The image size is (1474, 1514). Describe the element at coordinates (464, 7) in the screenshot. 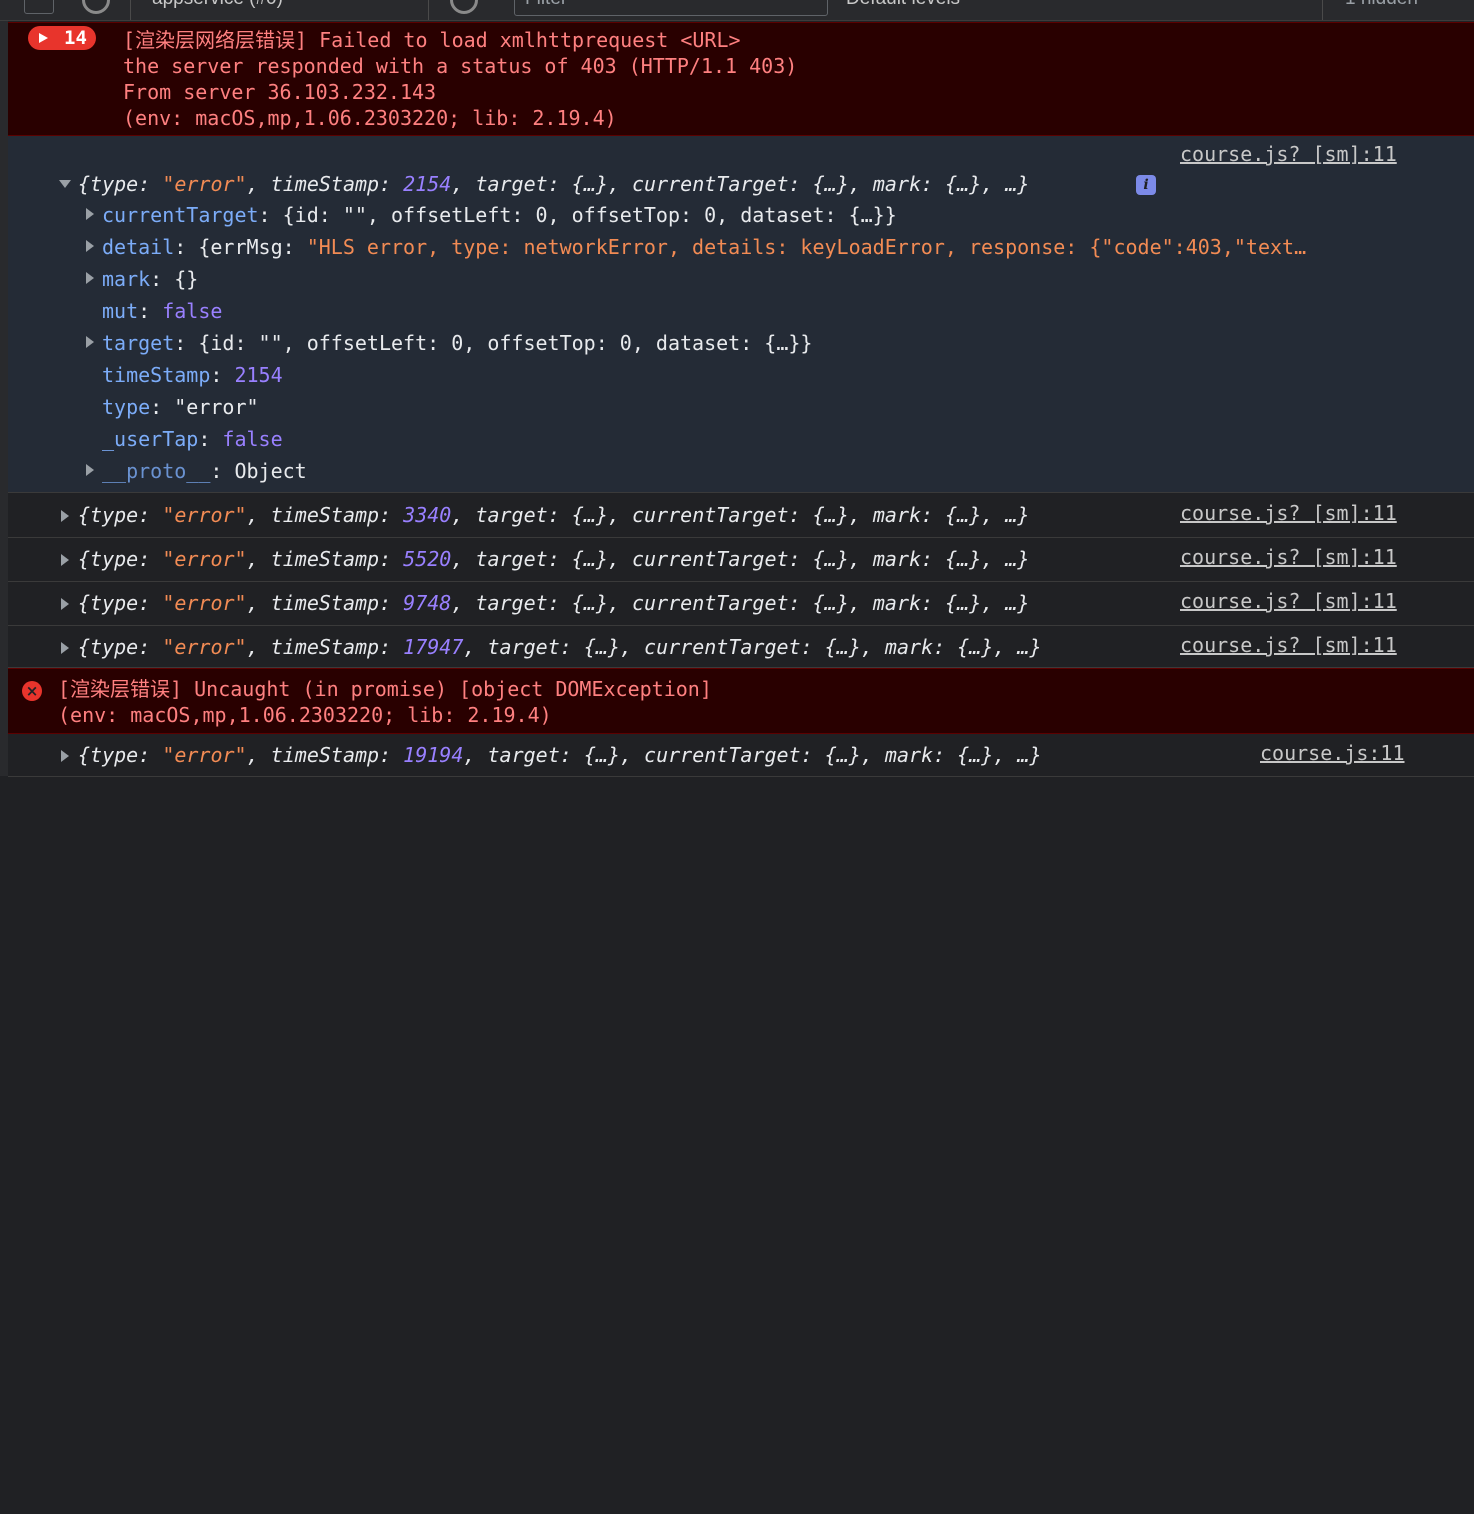

I see `live-expression-icon` at that location.